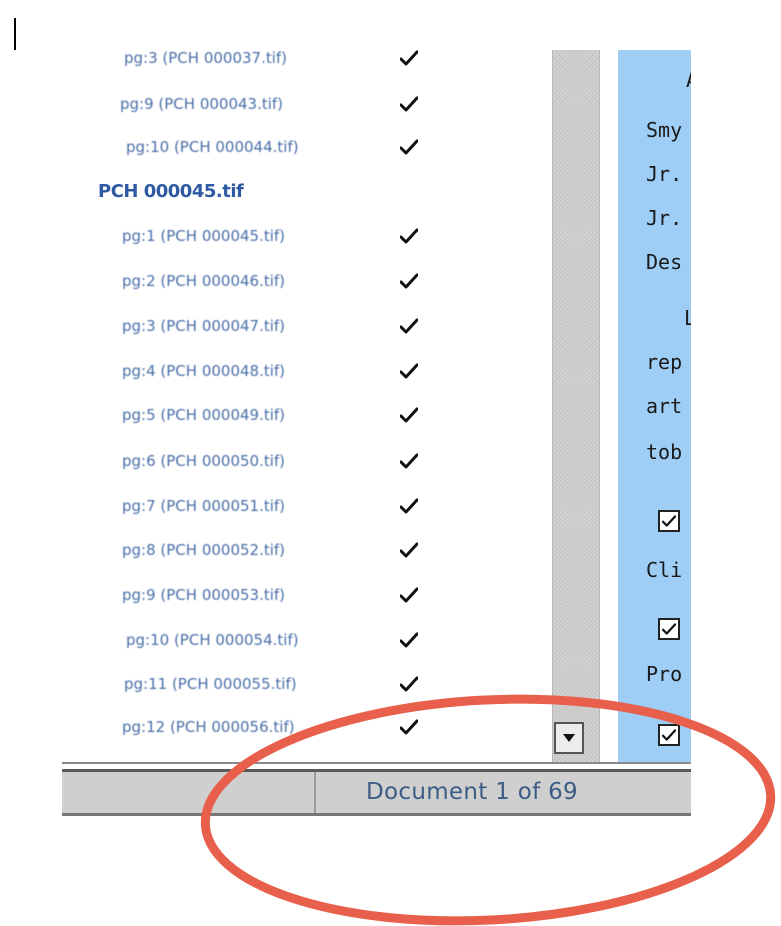 The image size is (781, 926). I want to click on scroll-down-button, so click(569, 738).